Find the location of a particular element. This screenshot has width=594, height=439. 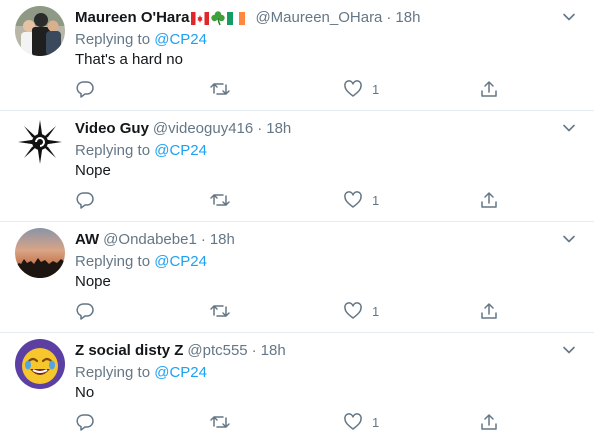

canada-flag-icon is located at coordinates (200, 18).